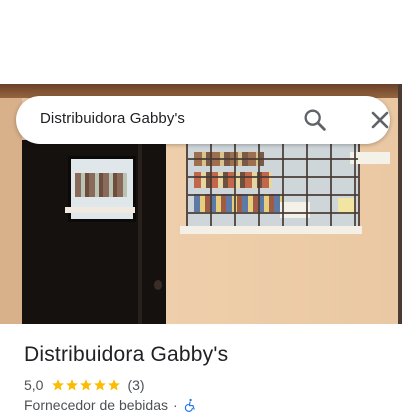 The width and height of the screenshot is (408, 413). I want to click on photo-door-handle, so click(158, 285).